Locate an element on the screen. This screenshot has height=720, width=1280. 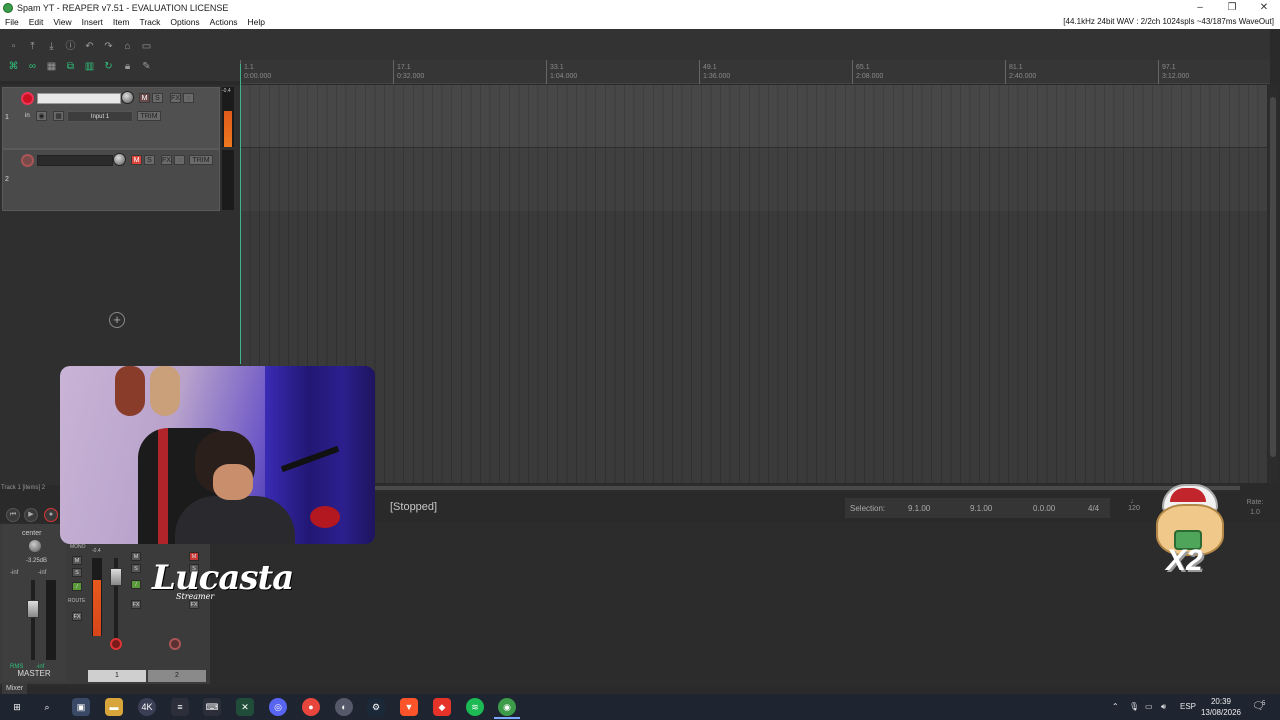
media-app-icon: ◆ is located at coordinates (442, 707).